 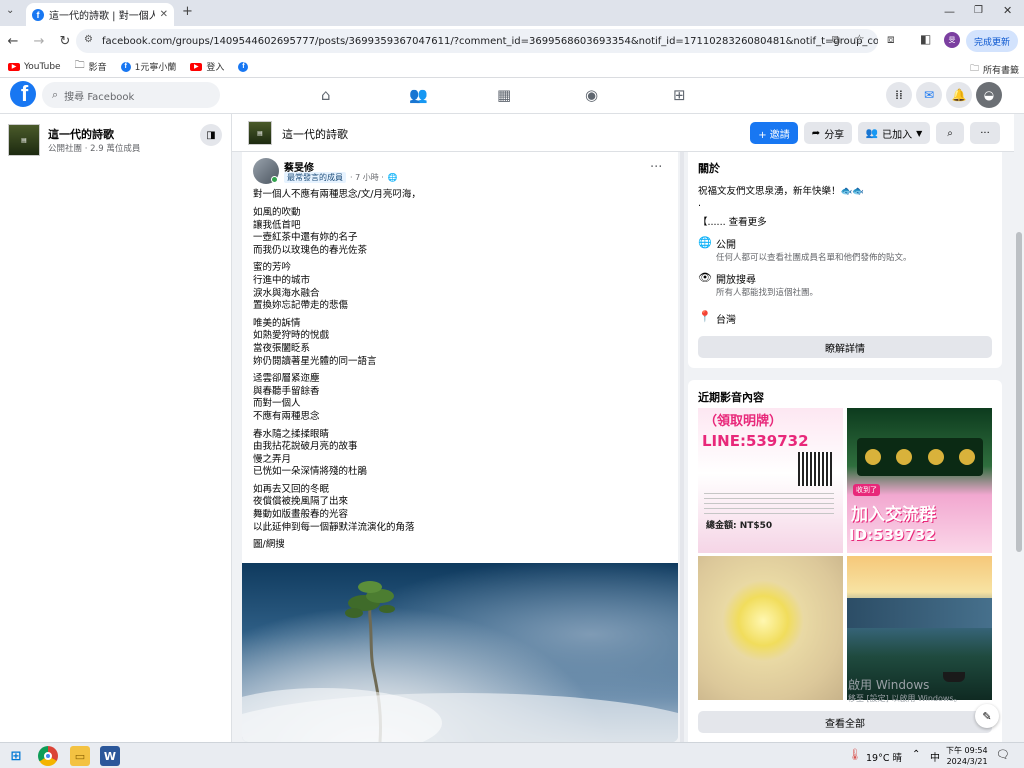 I want to click on home-icon: ⌂, so click(x=326, y=95).